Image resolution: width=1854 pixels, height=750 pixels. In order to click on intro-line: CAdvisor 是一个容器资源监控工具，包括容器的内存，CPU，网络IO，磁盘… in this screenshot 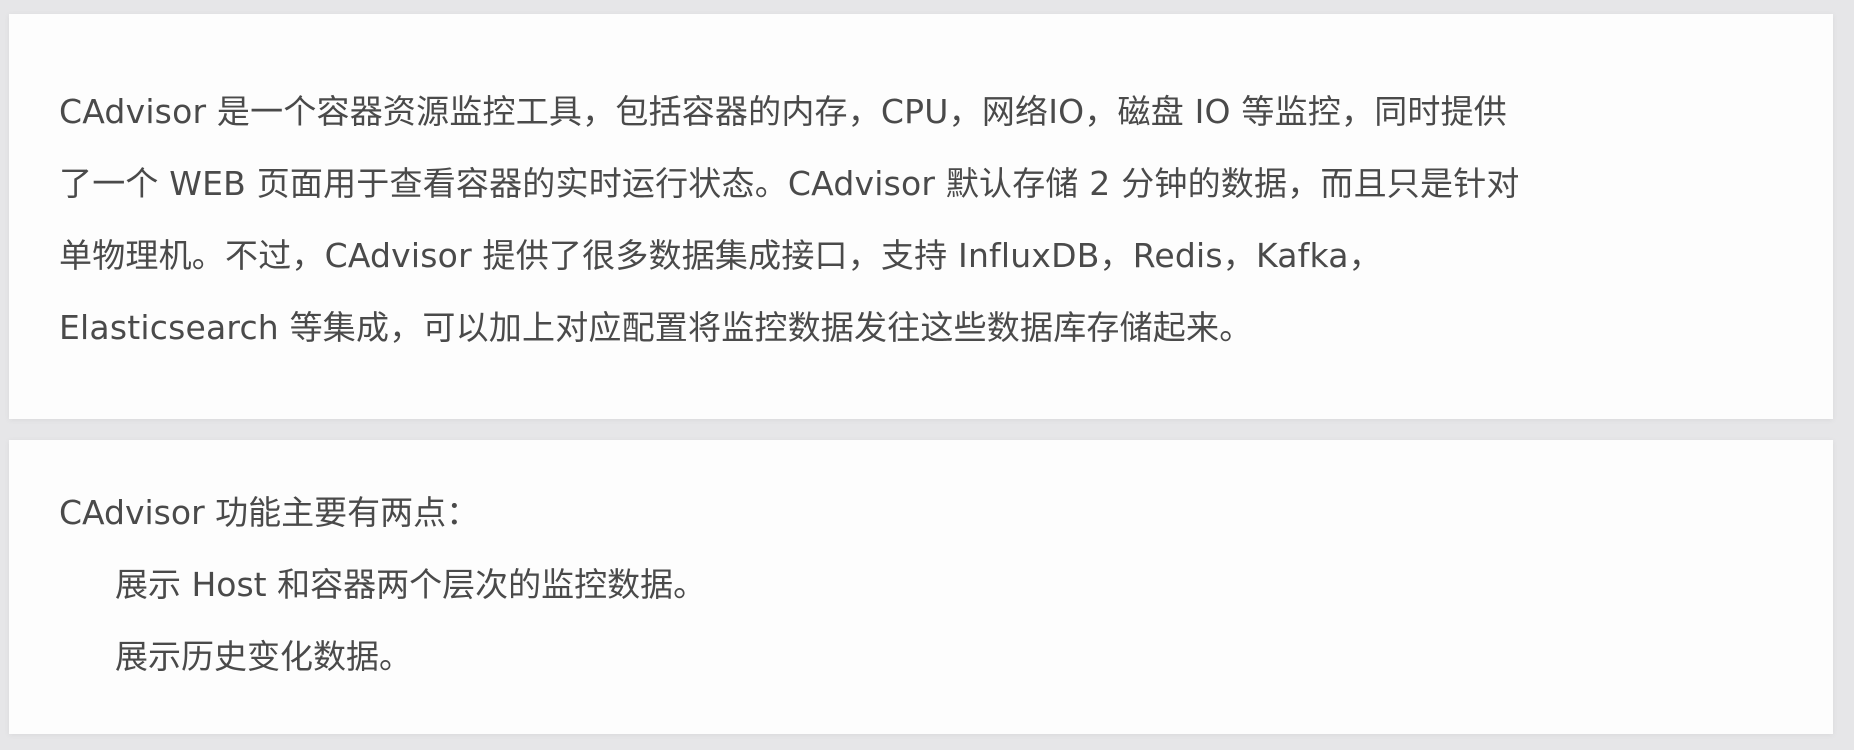, I will do `click(783, 111)`.